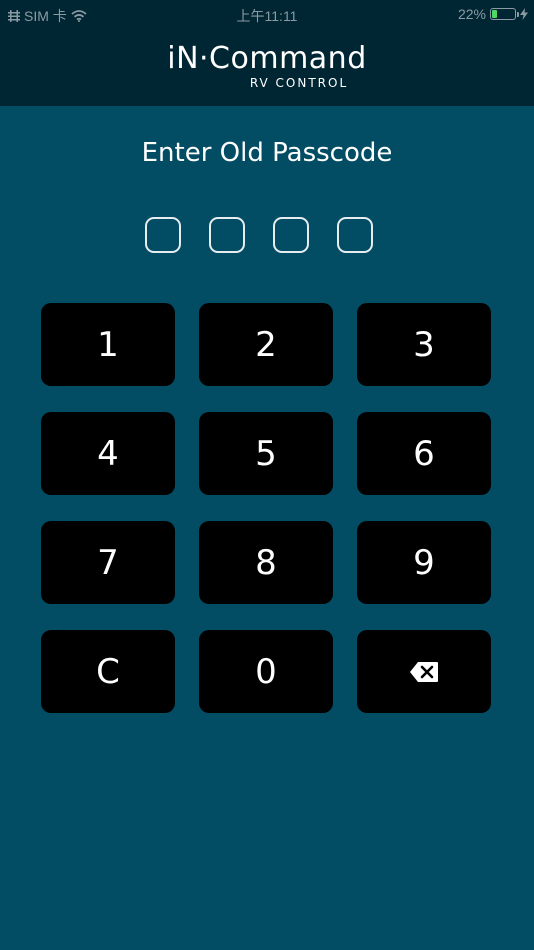 This screenshot has height=950, width=534. I want to click on key-1: 1, so click(108, 344).